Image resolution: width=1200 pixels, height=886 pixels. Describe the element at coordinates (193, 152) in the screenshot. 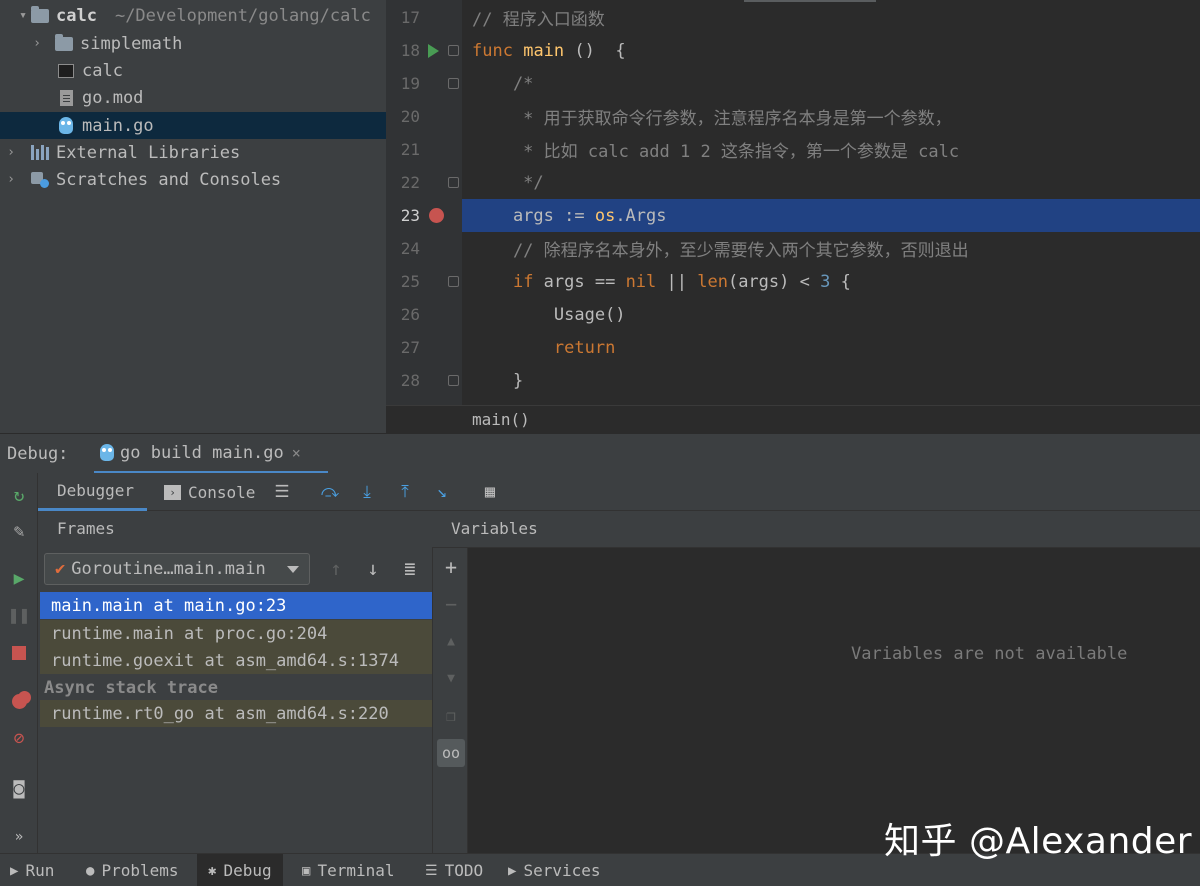

I see `tree-item-external-libraries: › External Libraries` at that location.